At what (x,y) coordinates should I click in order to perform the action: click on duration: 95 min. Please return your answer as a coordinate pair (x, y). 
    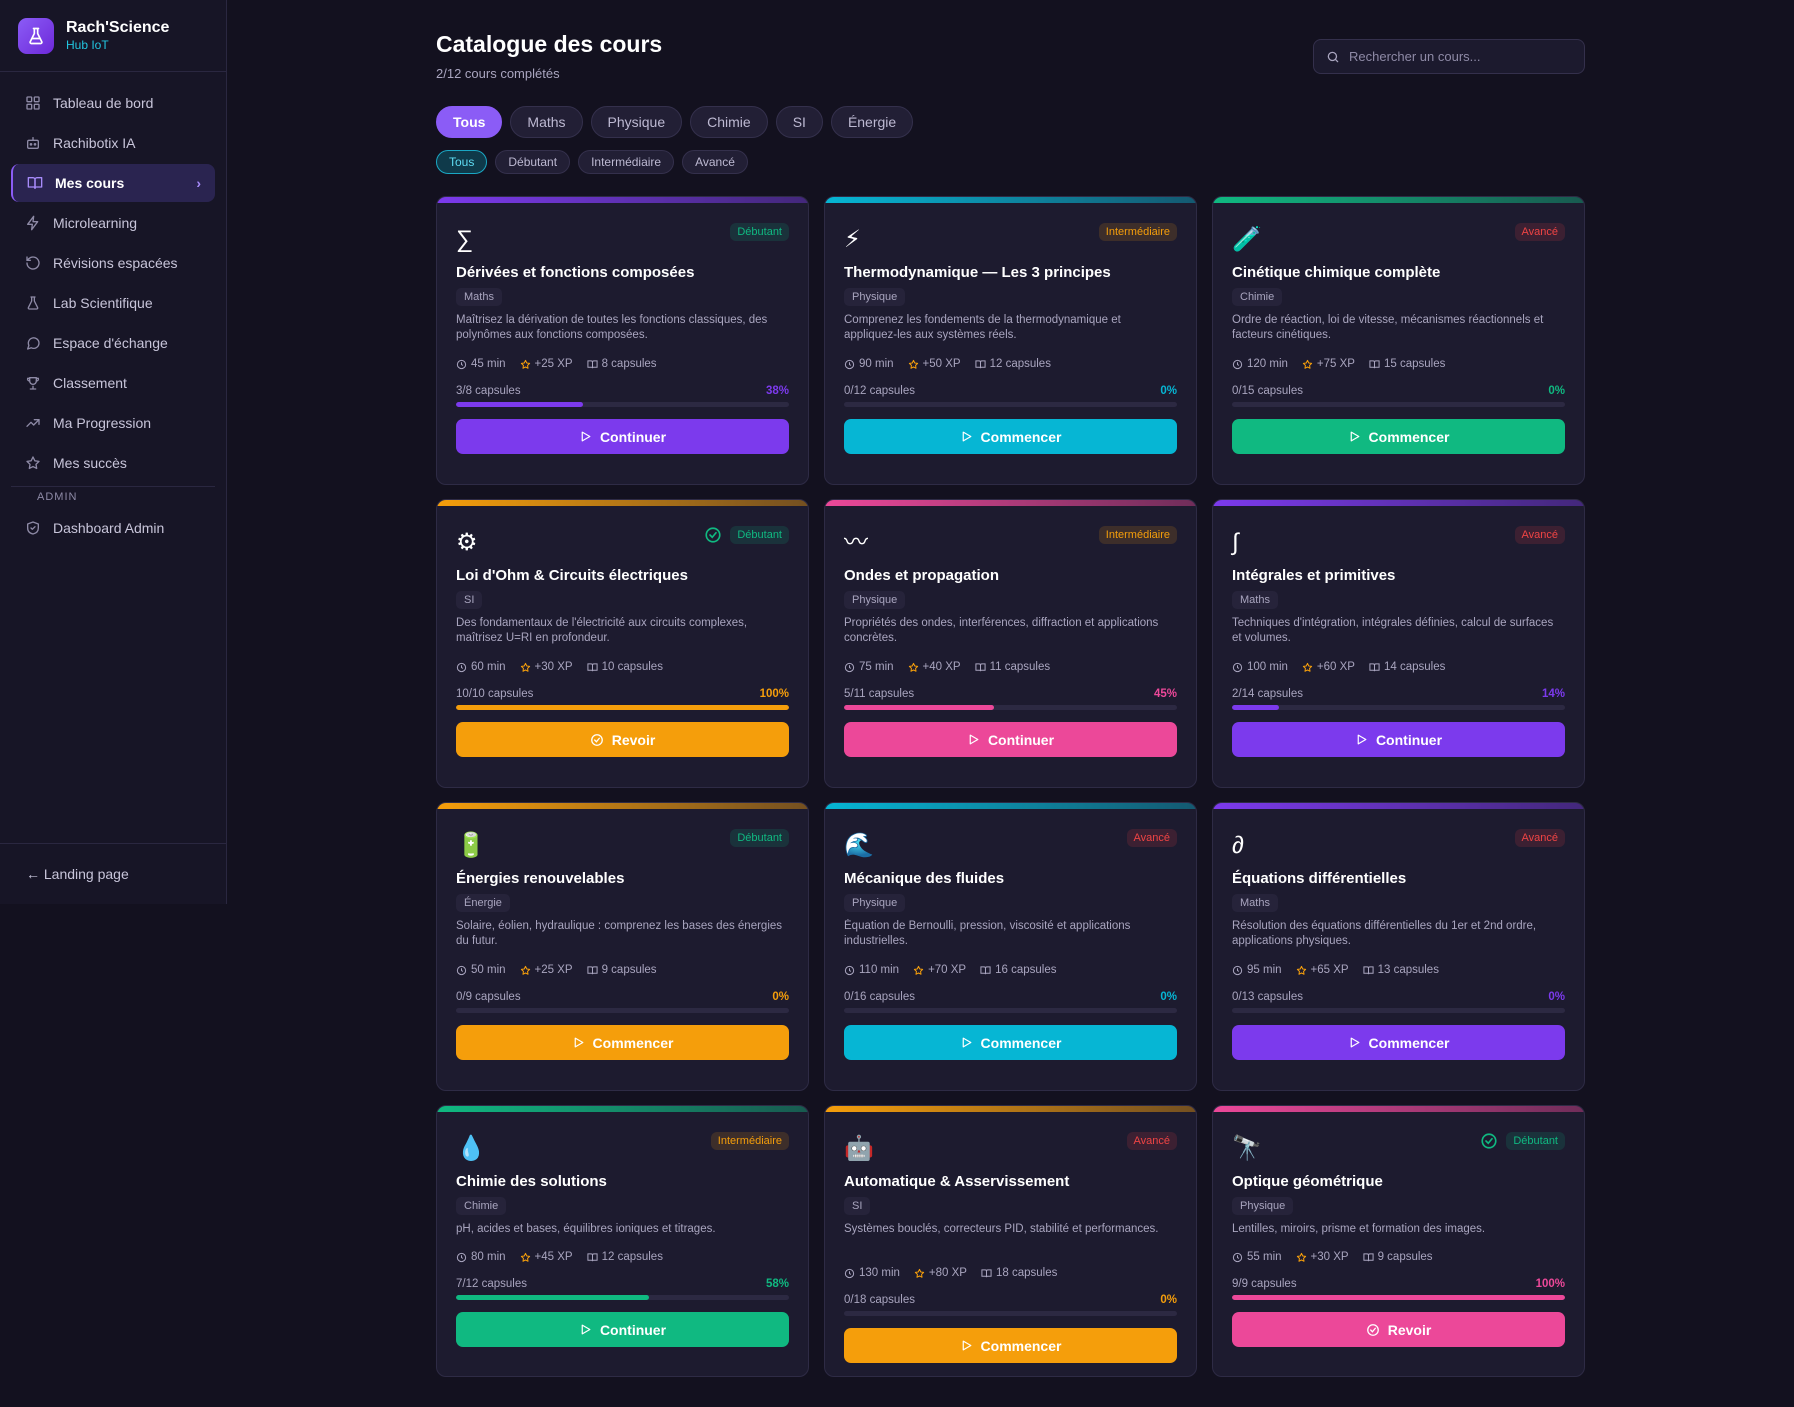
    Looking at the image, I should click on (1264, 970).